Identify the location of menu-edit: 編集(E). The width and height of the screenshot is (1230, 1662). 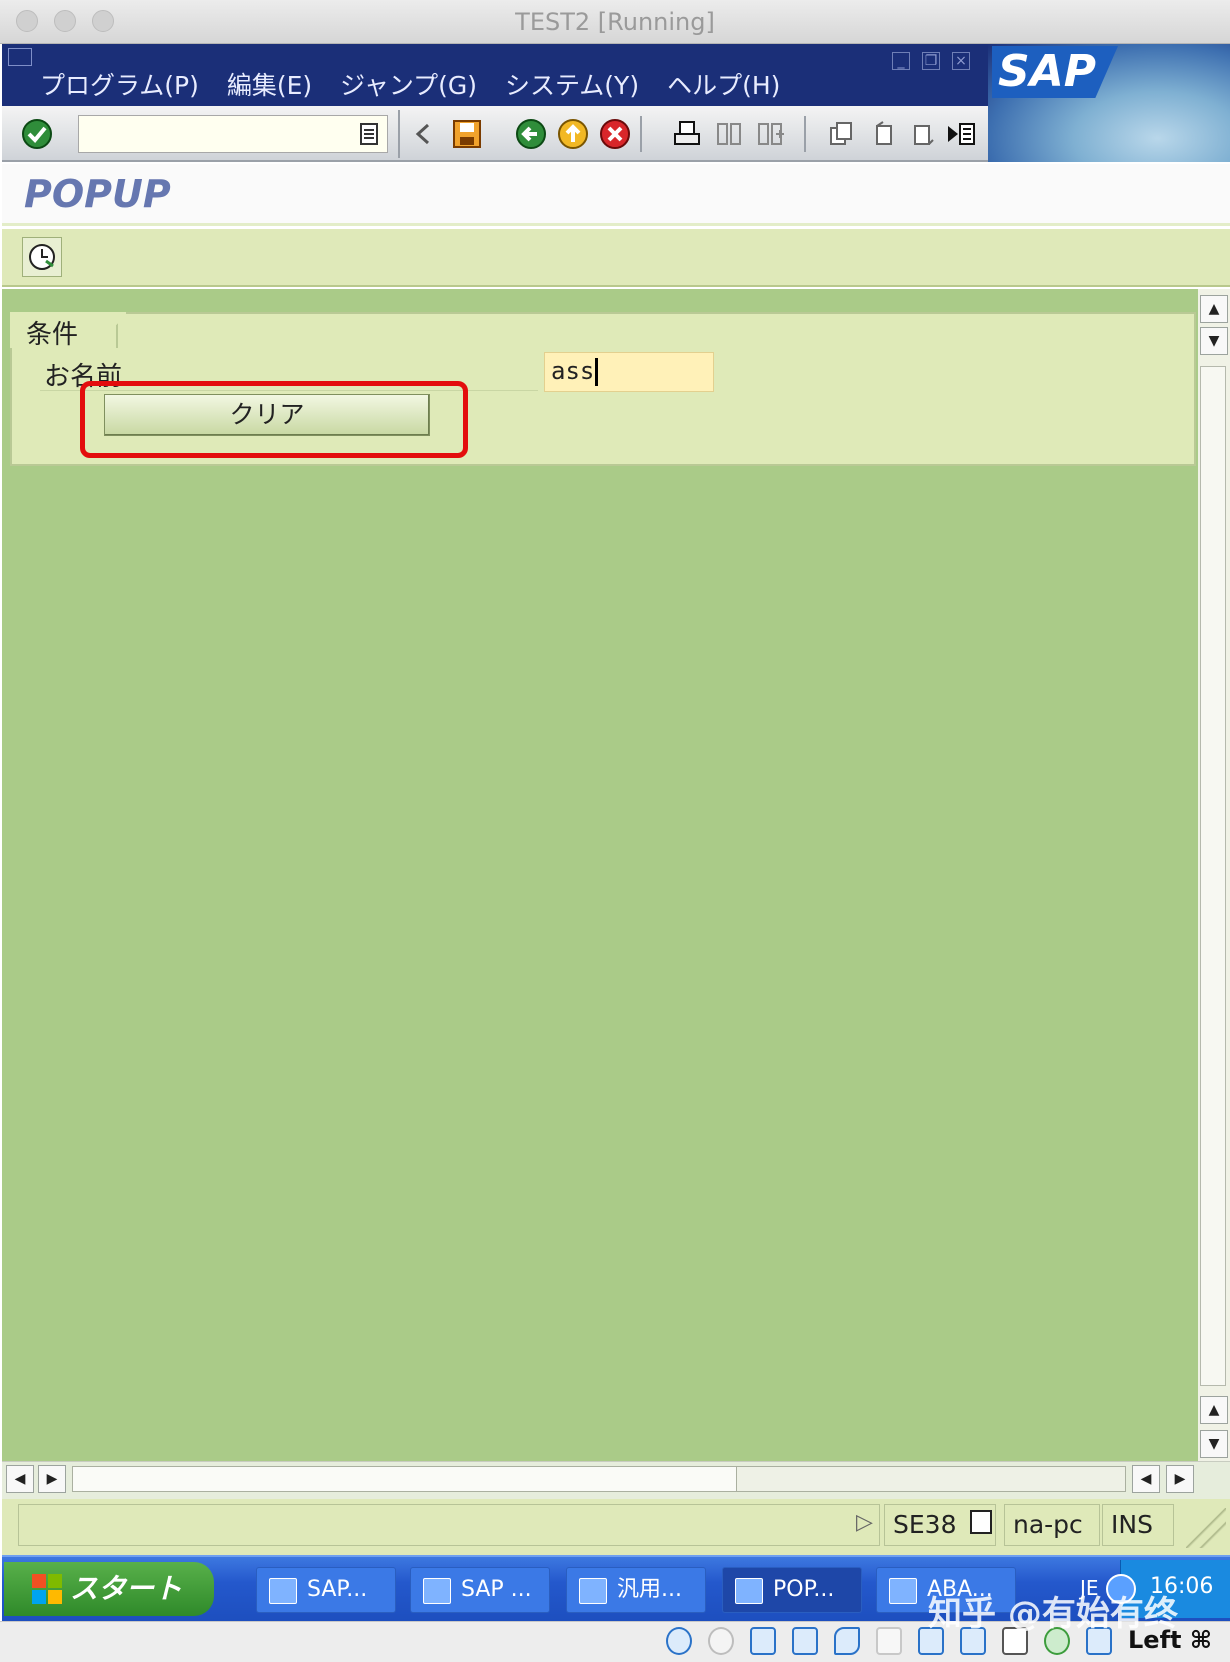
(269, 83).